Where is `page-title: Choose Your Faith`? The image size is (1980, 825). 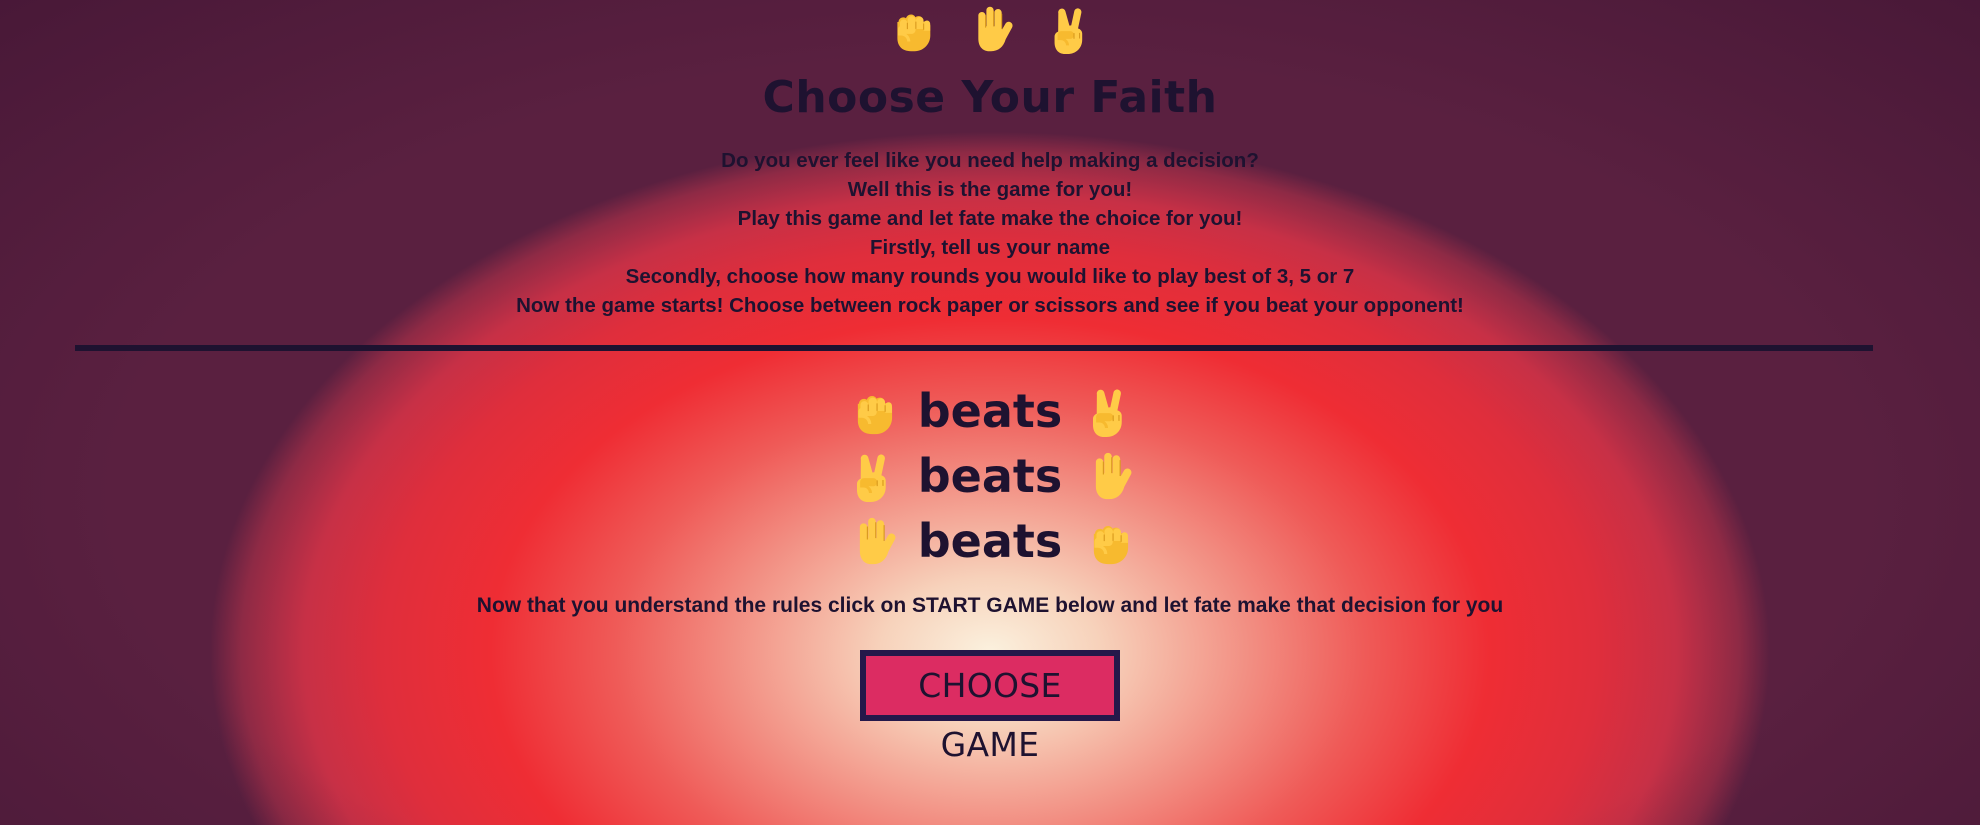
page-title: Choose Your Faith is located at coordinates (990, 97).